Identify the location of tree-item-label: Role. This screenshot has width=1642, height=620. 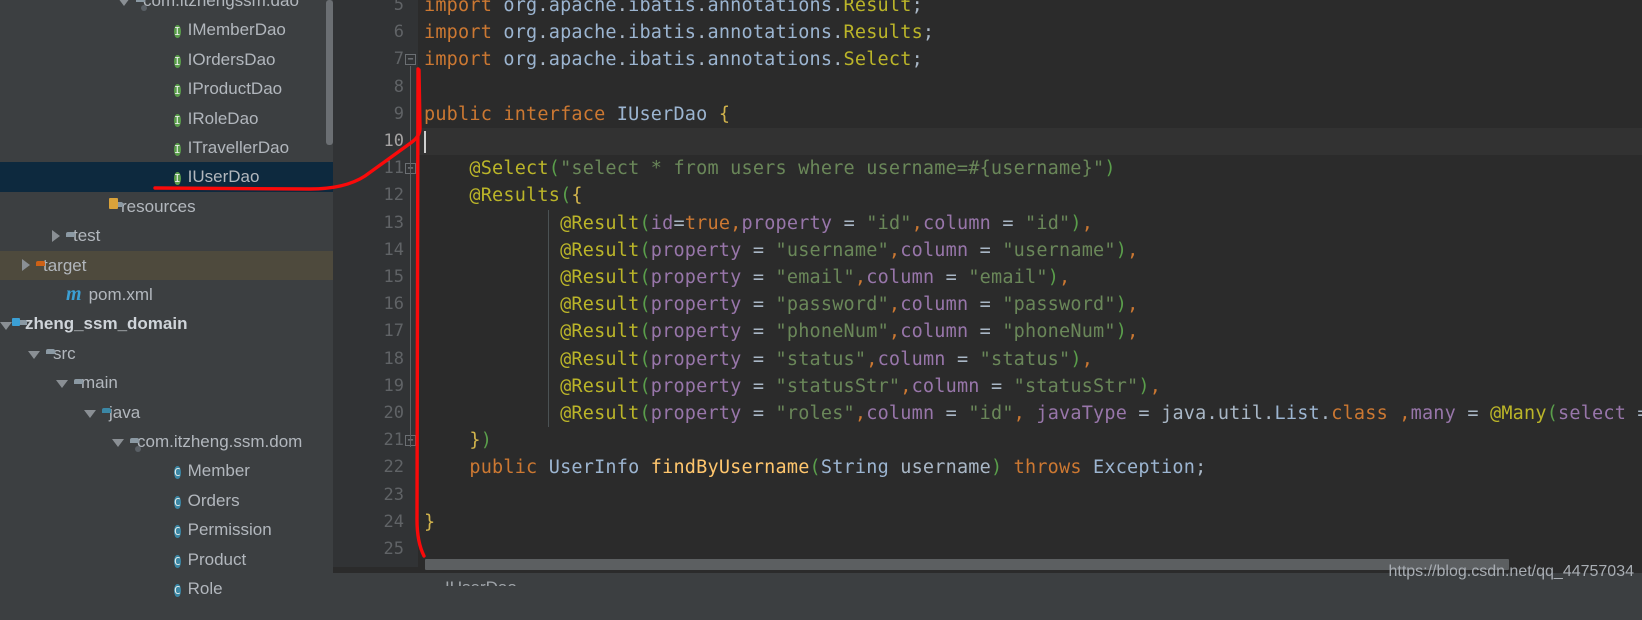
(205, 588).